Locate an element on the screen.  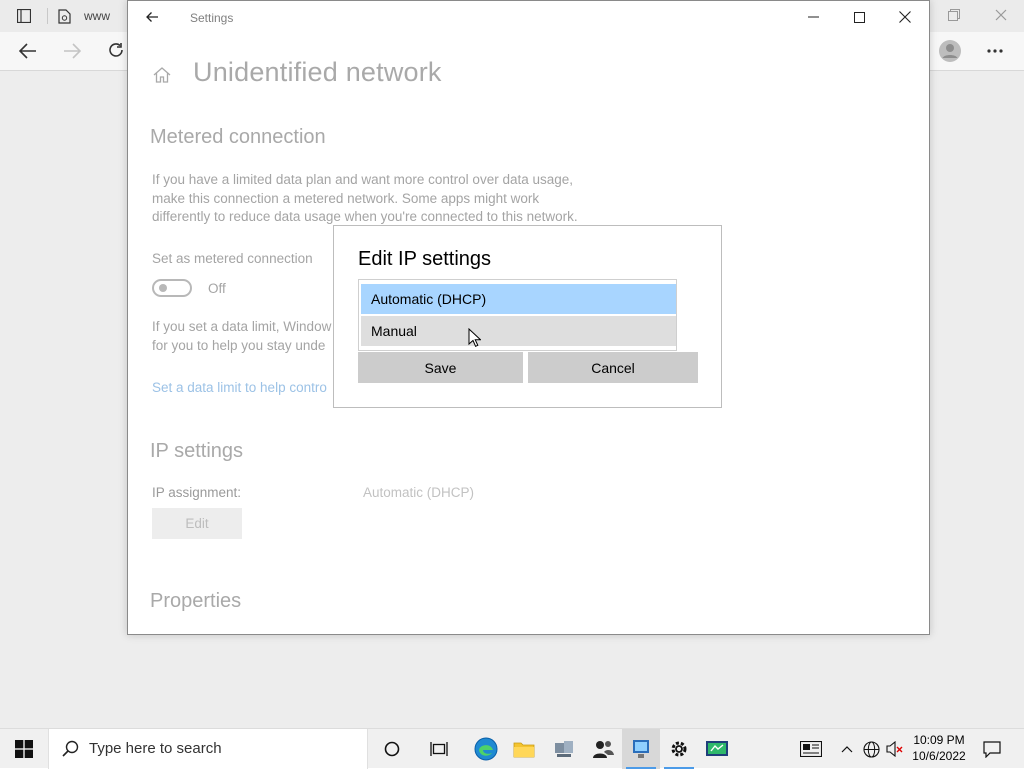
task-view-icon is located at coordinates (439, 749).